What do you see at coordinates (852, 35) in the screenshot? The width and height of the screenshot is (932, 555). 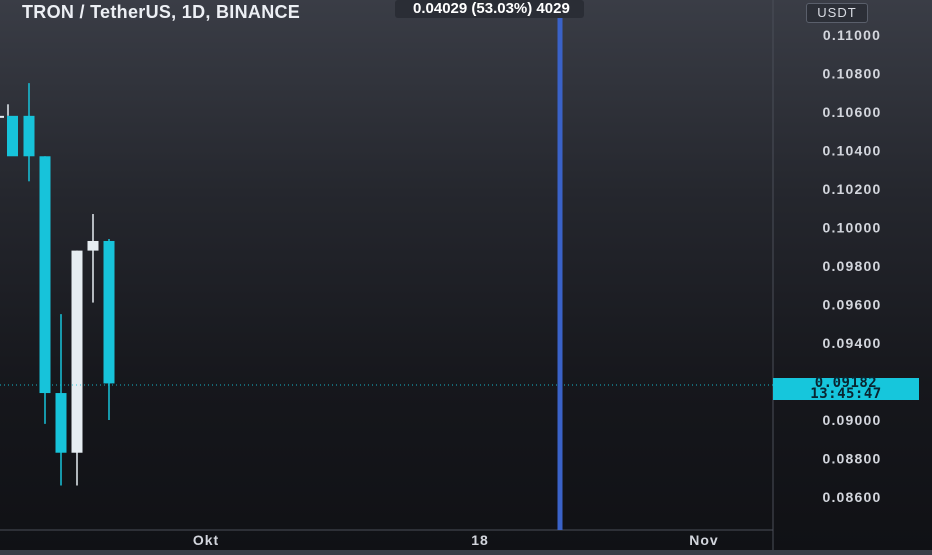 I see `y-tick-label: 0.11000` at bounding box center [852, 35].